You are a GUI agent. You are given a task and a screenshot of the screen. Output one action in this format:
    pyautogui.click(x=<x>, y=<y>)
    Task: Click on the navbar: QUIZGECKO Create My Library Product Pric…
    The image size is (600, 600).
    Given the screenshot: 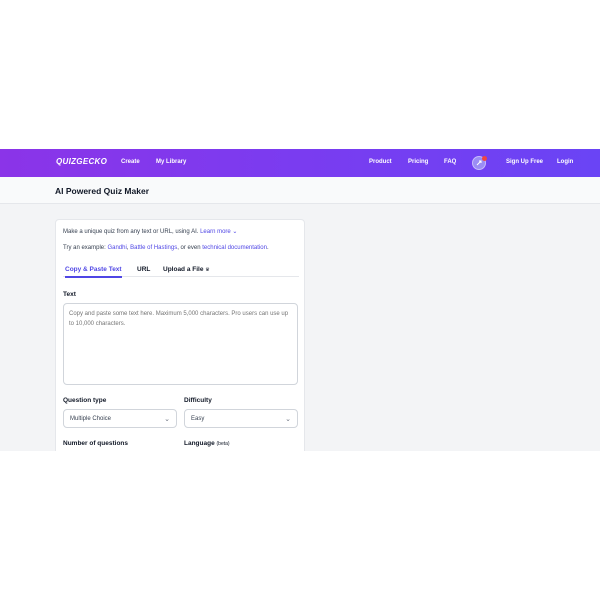 What is the action you would take?
    pyautogui.click(x=300, y=163)
    